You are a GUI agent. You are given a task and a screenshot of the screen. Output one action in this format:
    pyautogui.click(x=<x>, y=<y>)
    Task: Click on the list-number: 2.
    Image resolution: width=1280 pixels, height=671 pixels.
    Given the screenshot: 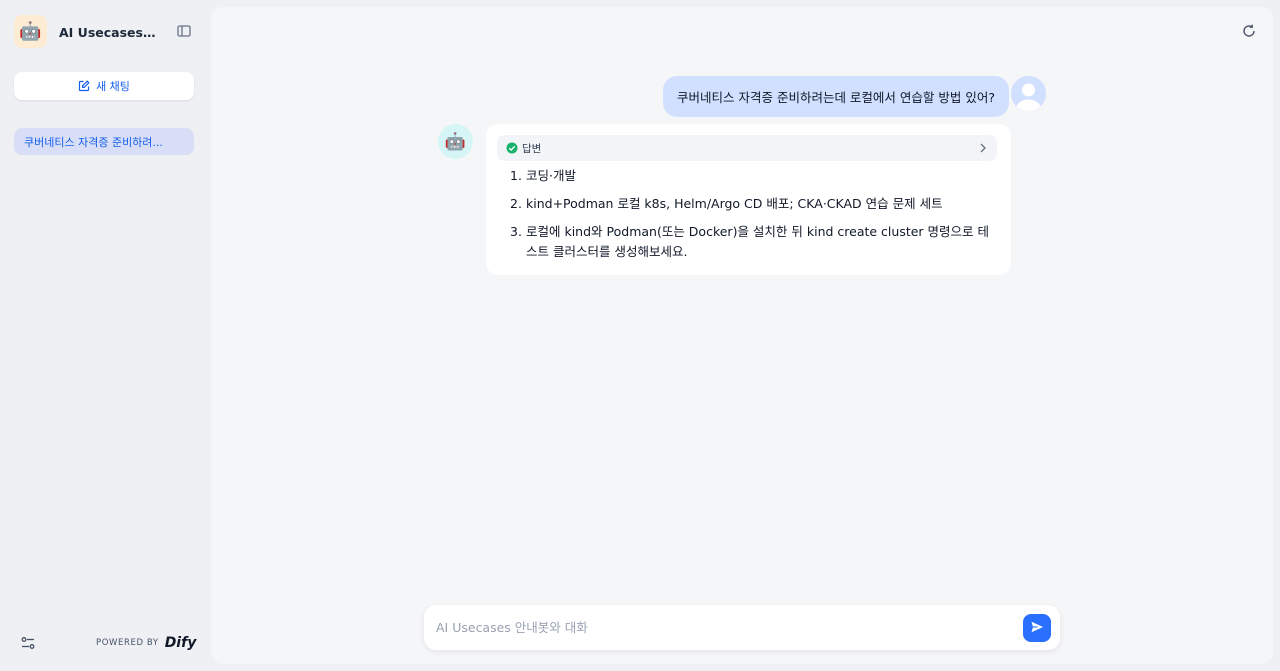 What is the action you would take?
    pyautogui.click(x=516, y=203)
    